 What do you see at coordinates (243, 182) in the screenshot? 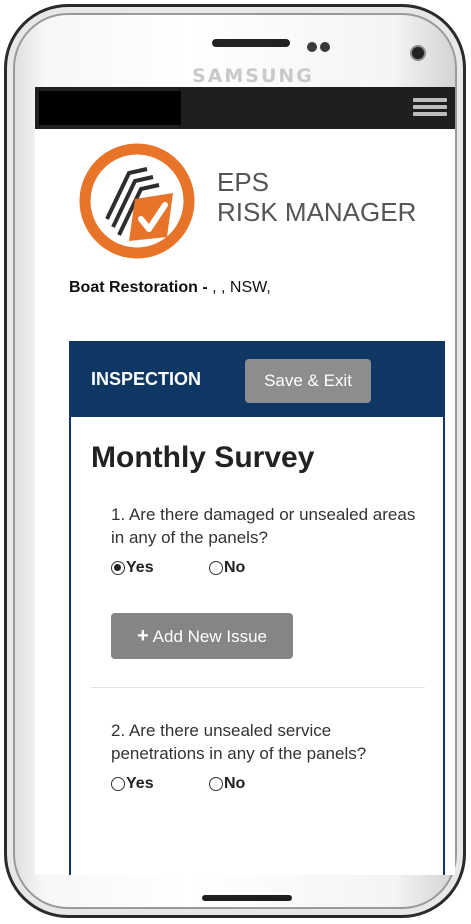
I see `app-title-line1: EPS` at bounding box center [243, 182].